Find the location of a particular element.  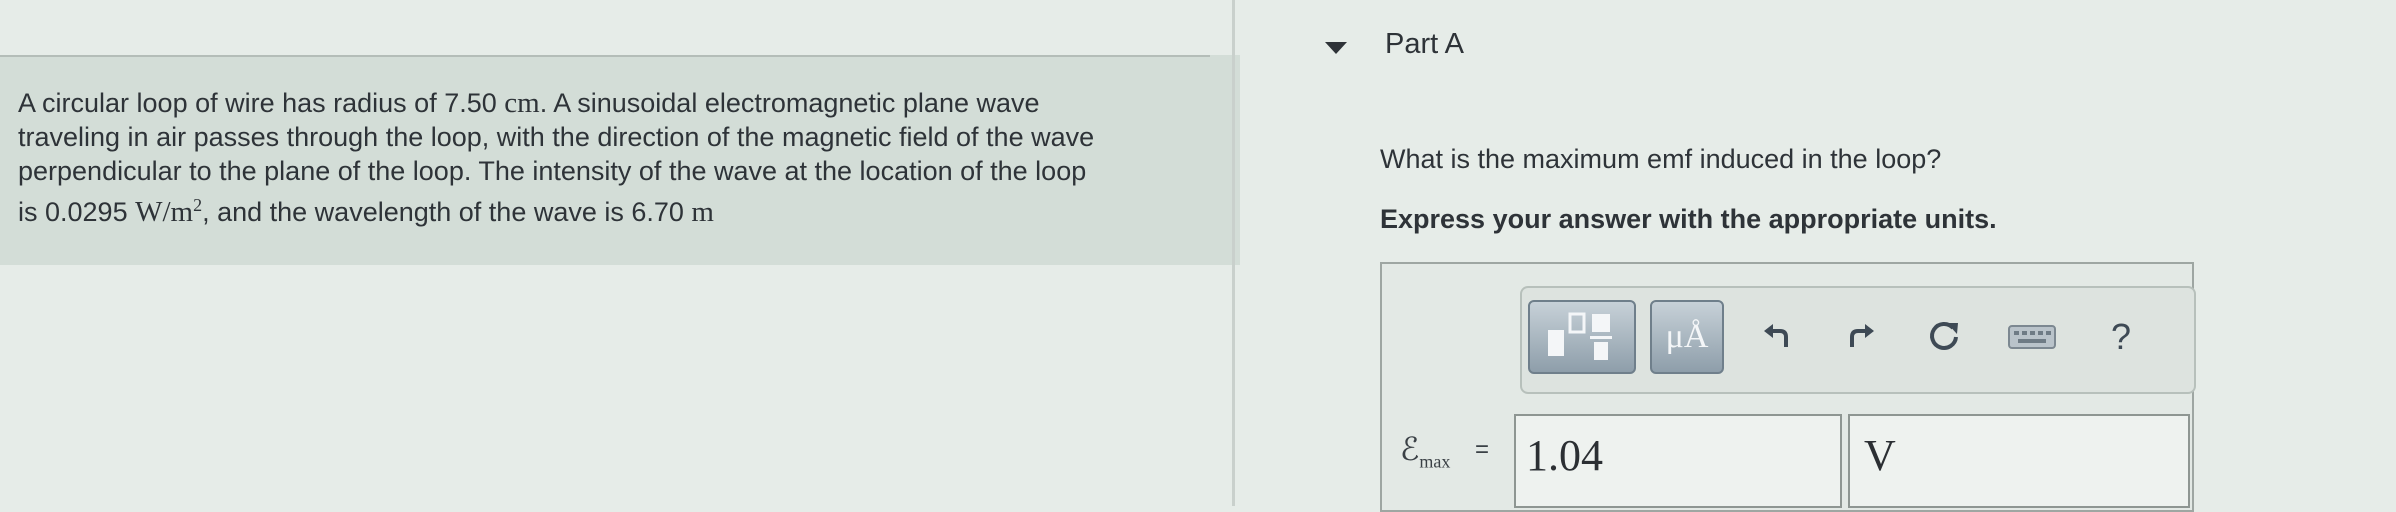

reset-button is located at coordinates (1944, 337).